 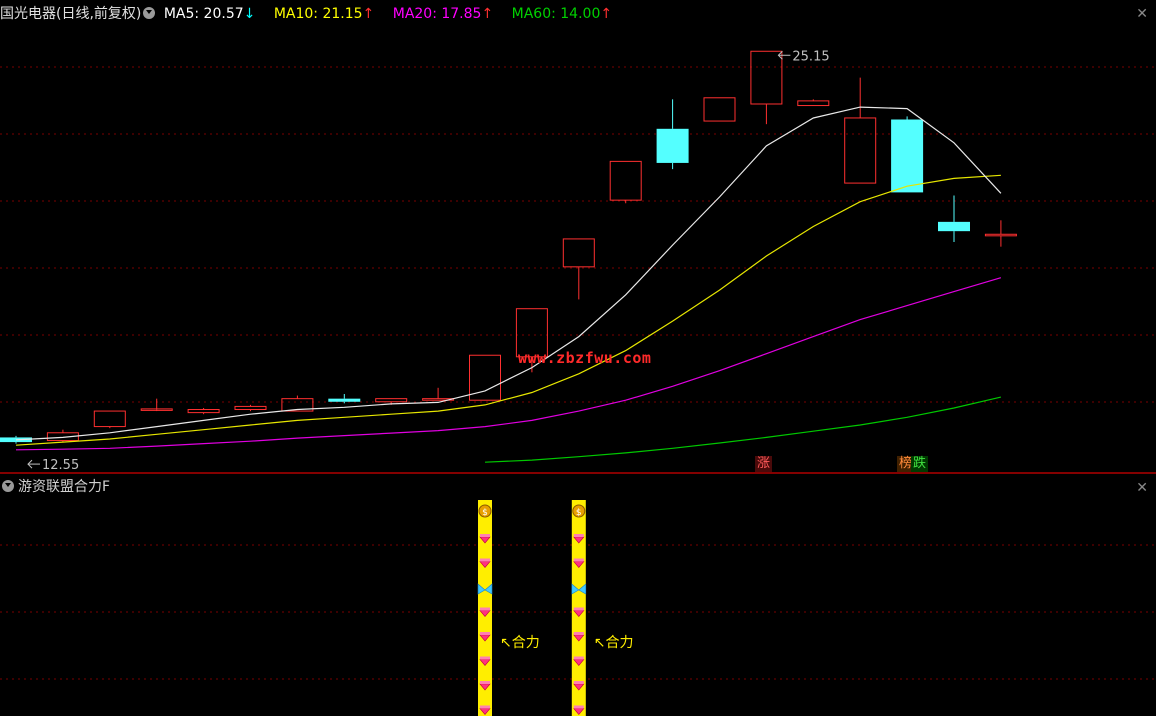 I want to click on dollar-icon-0: $, so click(x=485, y=513).